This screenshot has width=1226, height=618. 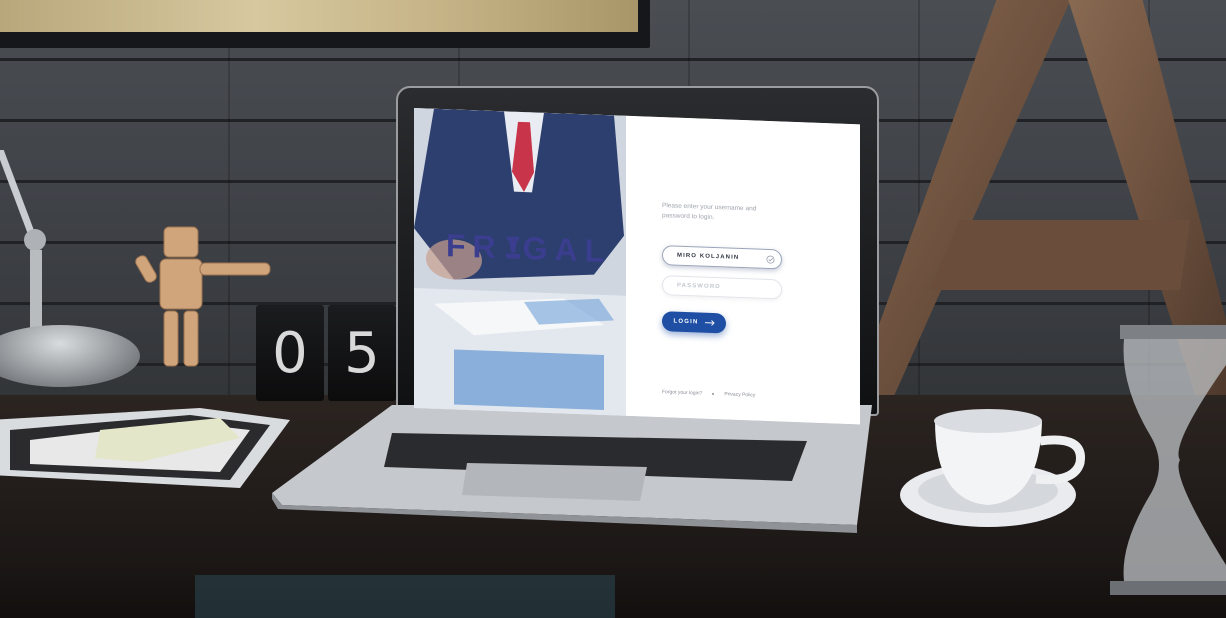 I want to click on password-input, so click(x=722, y=287).